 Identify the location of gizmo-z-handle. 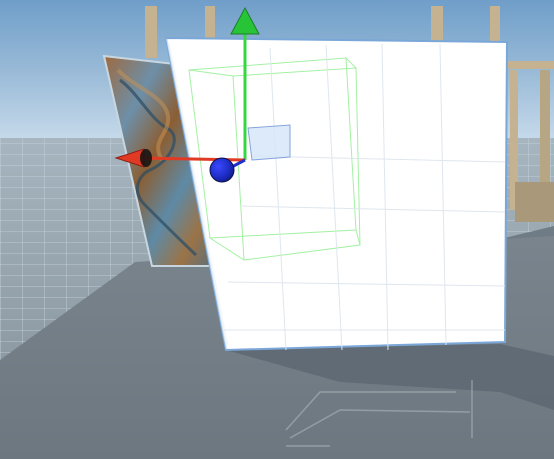
(222, 170).